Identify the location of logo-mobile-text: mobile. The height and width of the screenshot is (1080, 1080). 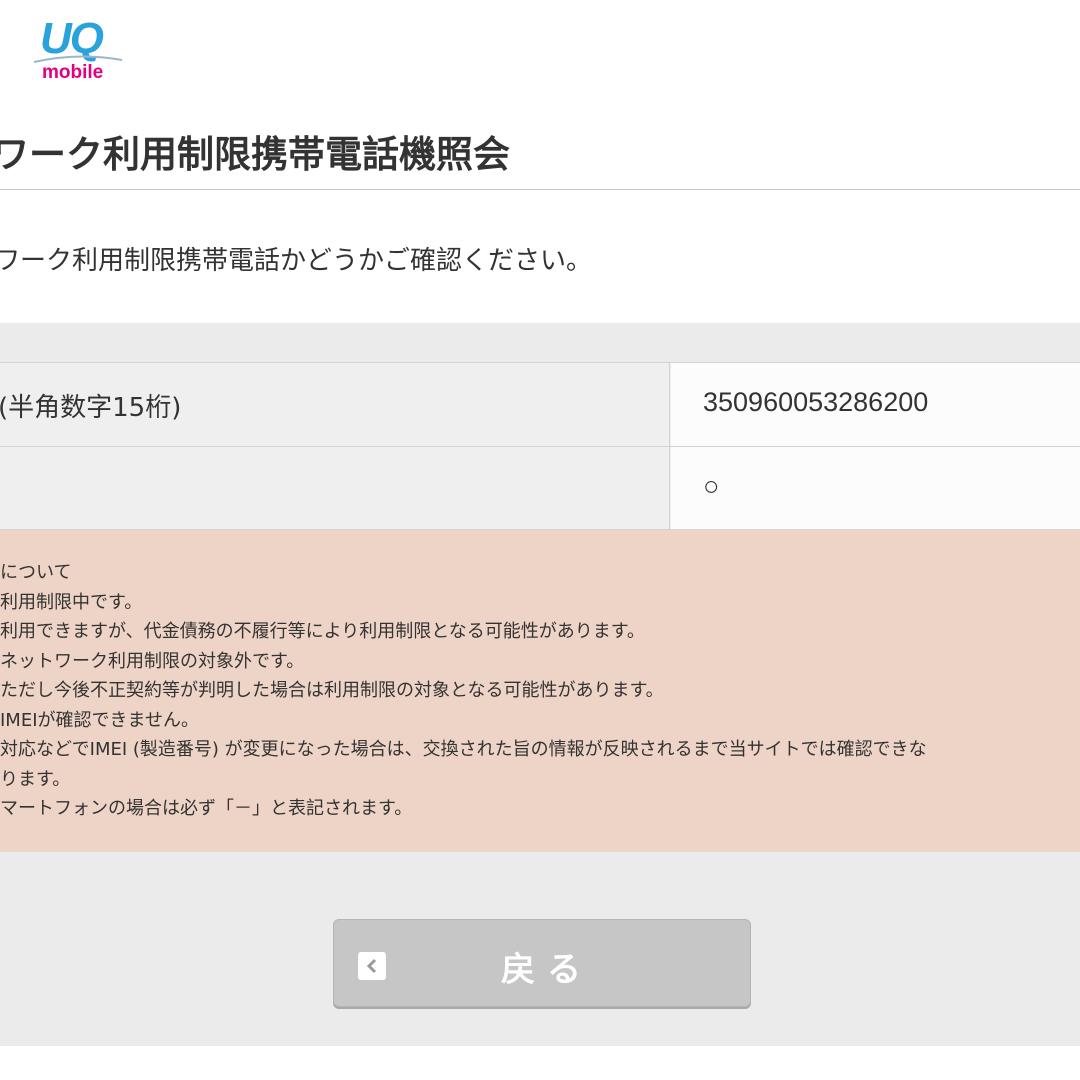
(73, 72).